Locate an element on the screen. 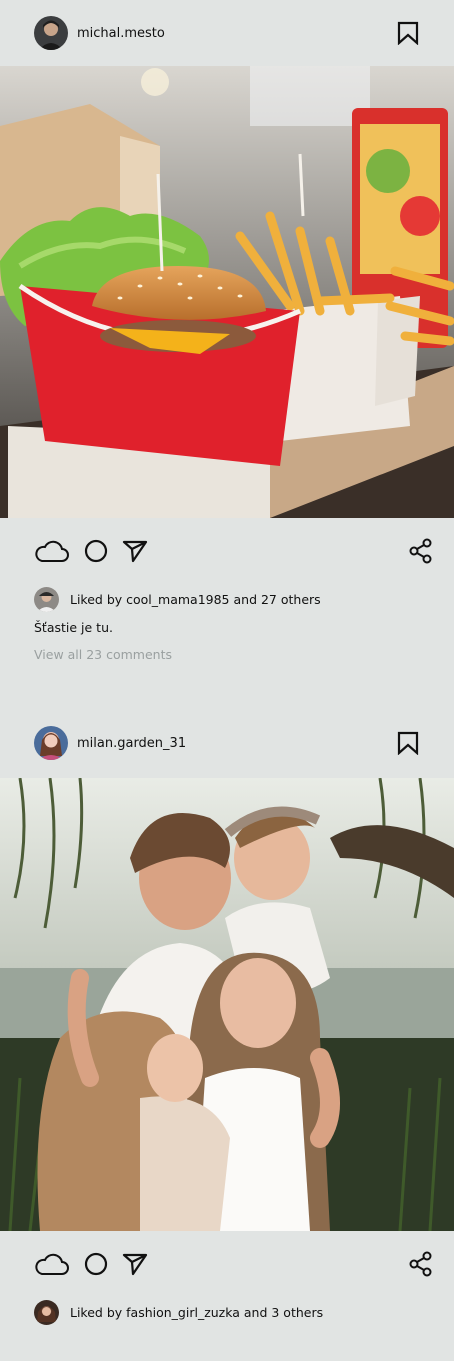  username: michal.mesto is located at coordinates (121, 33).